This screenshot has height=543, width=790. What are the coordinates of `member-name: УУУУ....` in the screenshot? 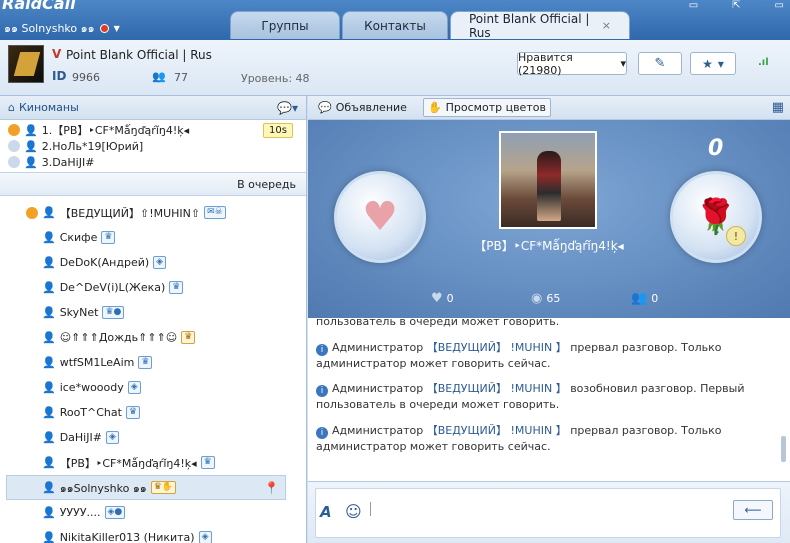 It's located at (80, 512).